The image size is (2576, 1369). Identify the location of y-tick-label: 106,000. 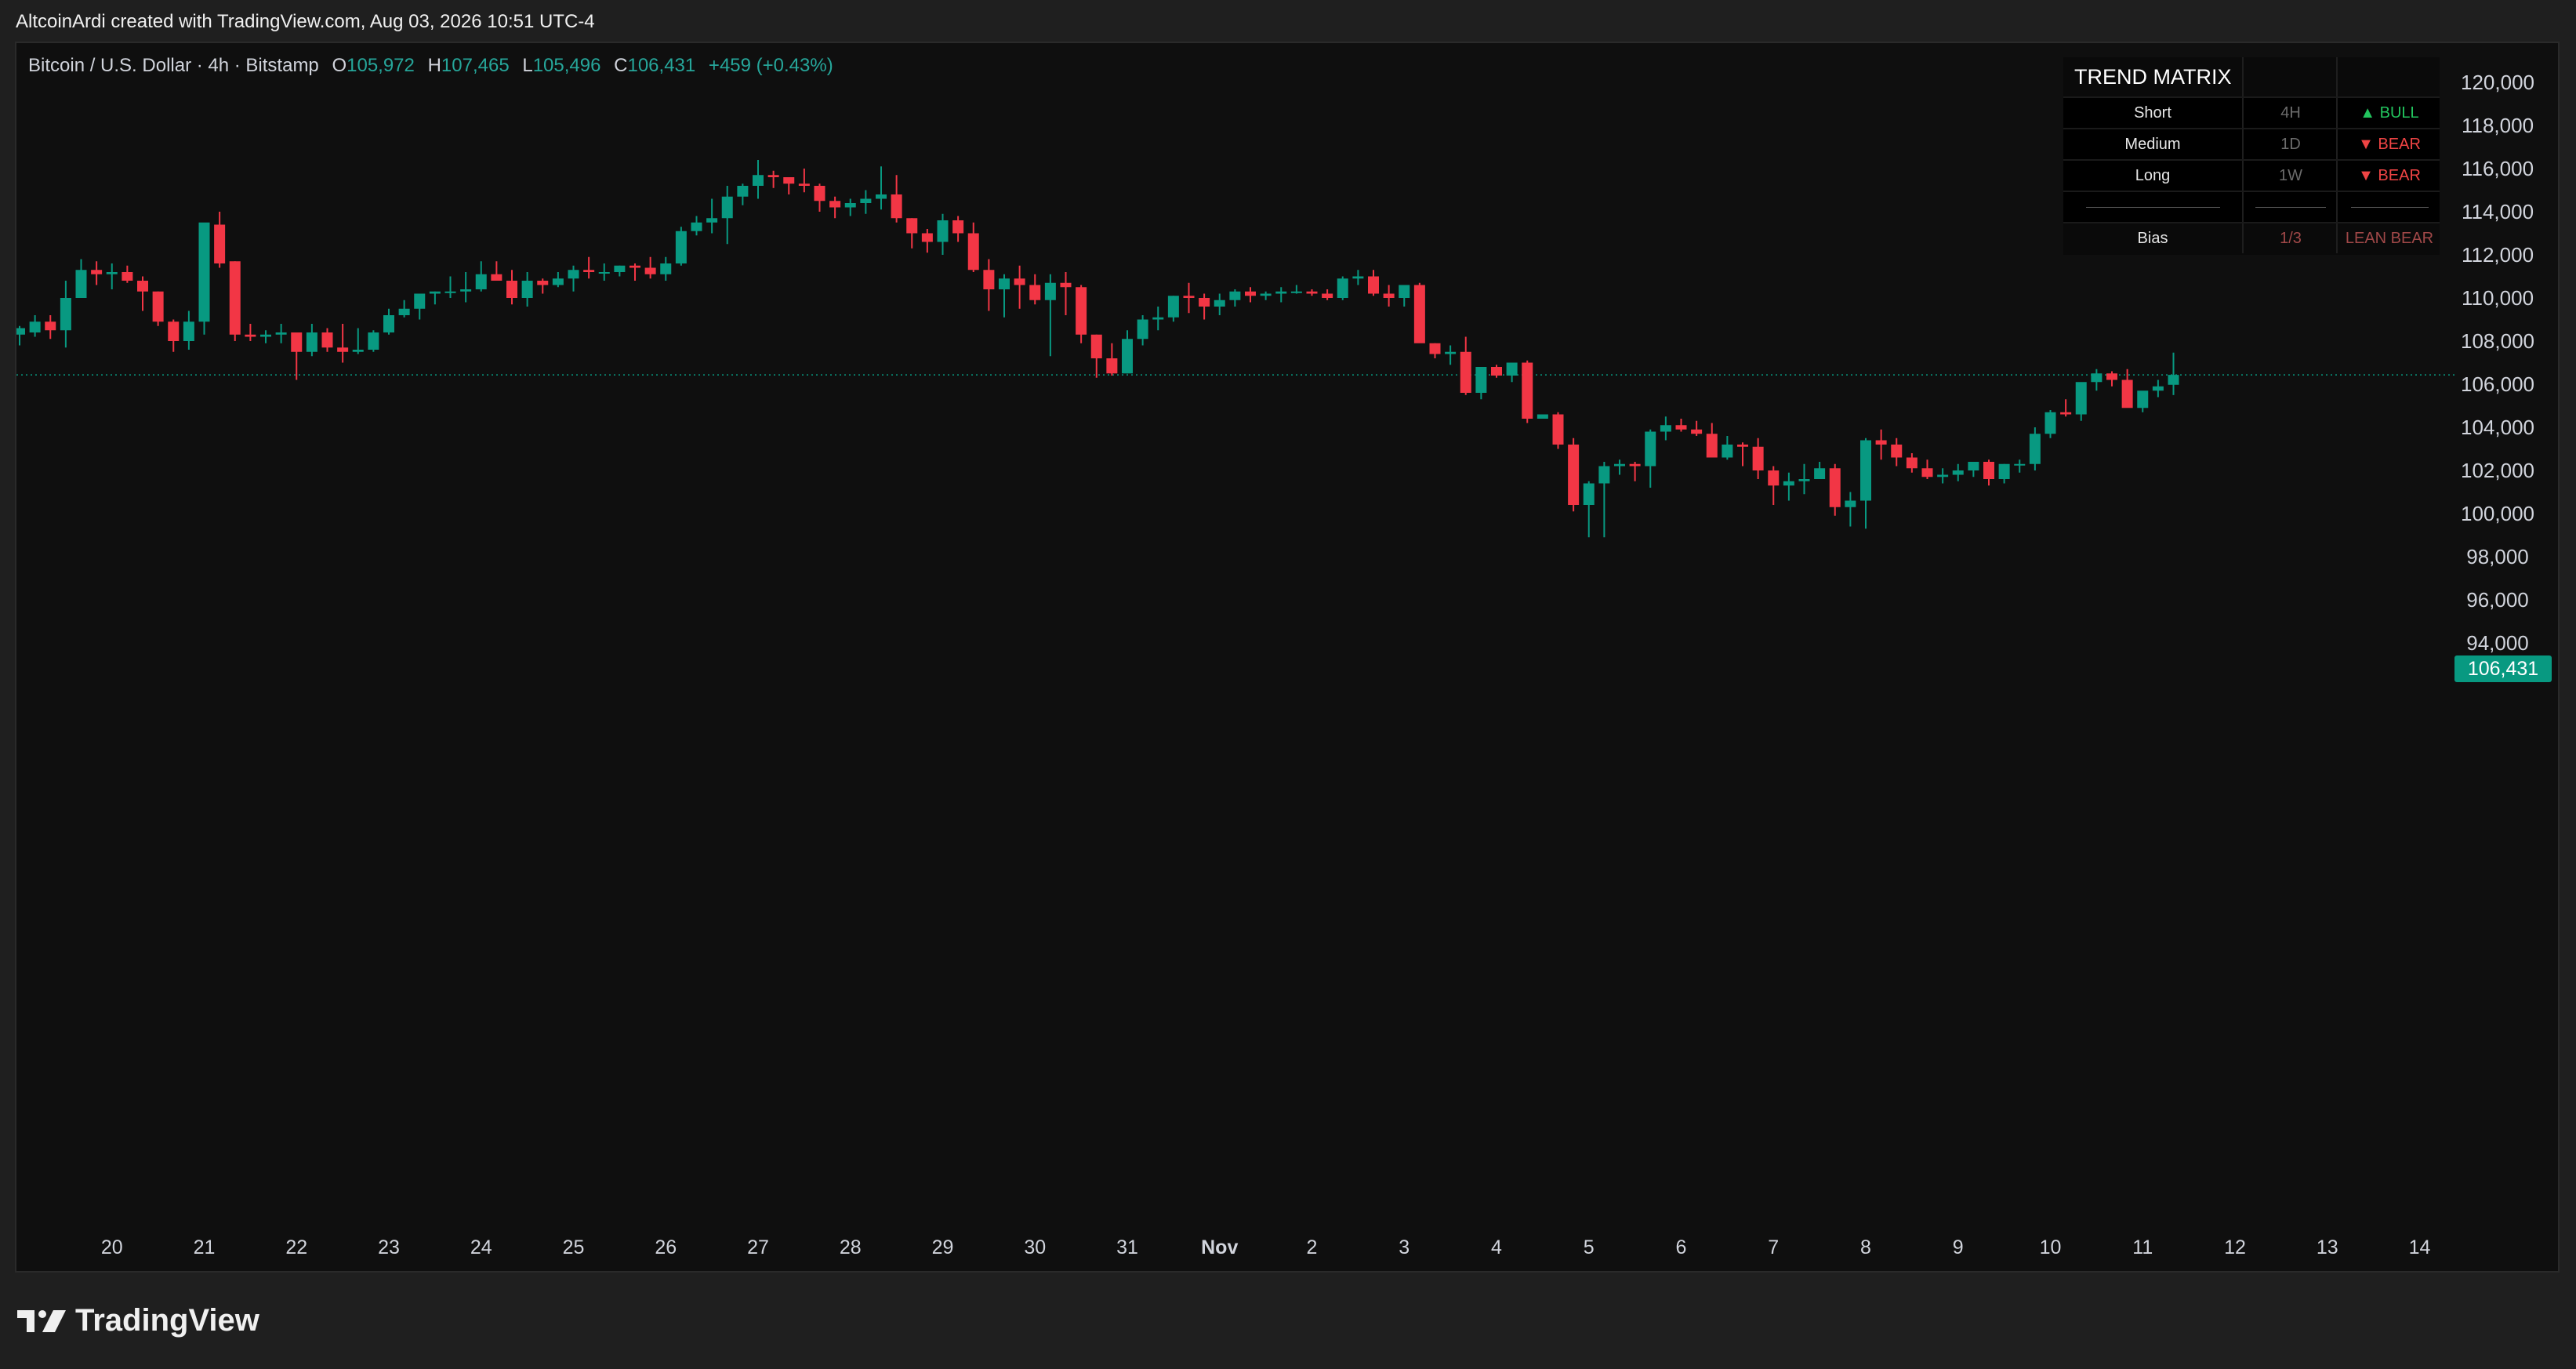
(2497, 384).